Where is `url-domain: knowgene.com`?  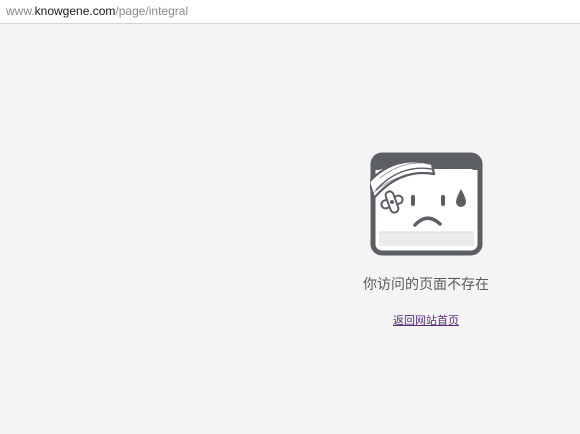 url-domain: knowgene.com is located at coordinates (75, 11).